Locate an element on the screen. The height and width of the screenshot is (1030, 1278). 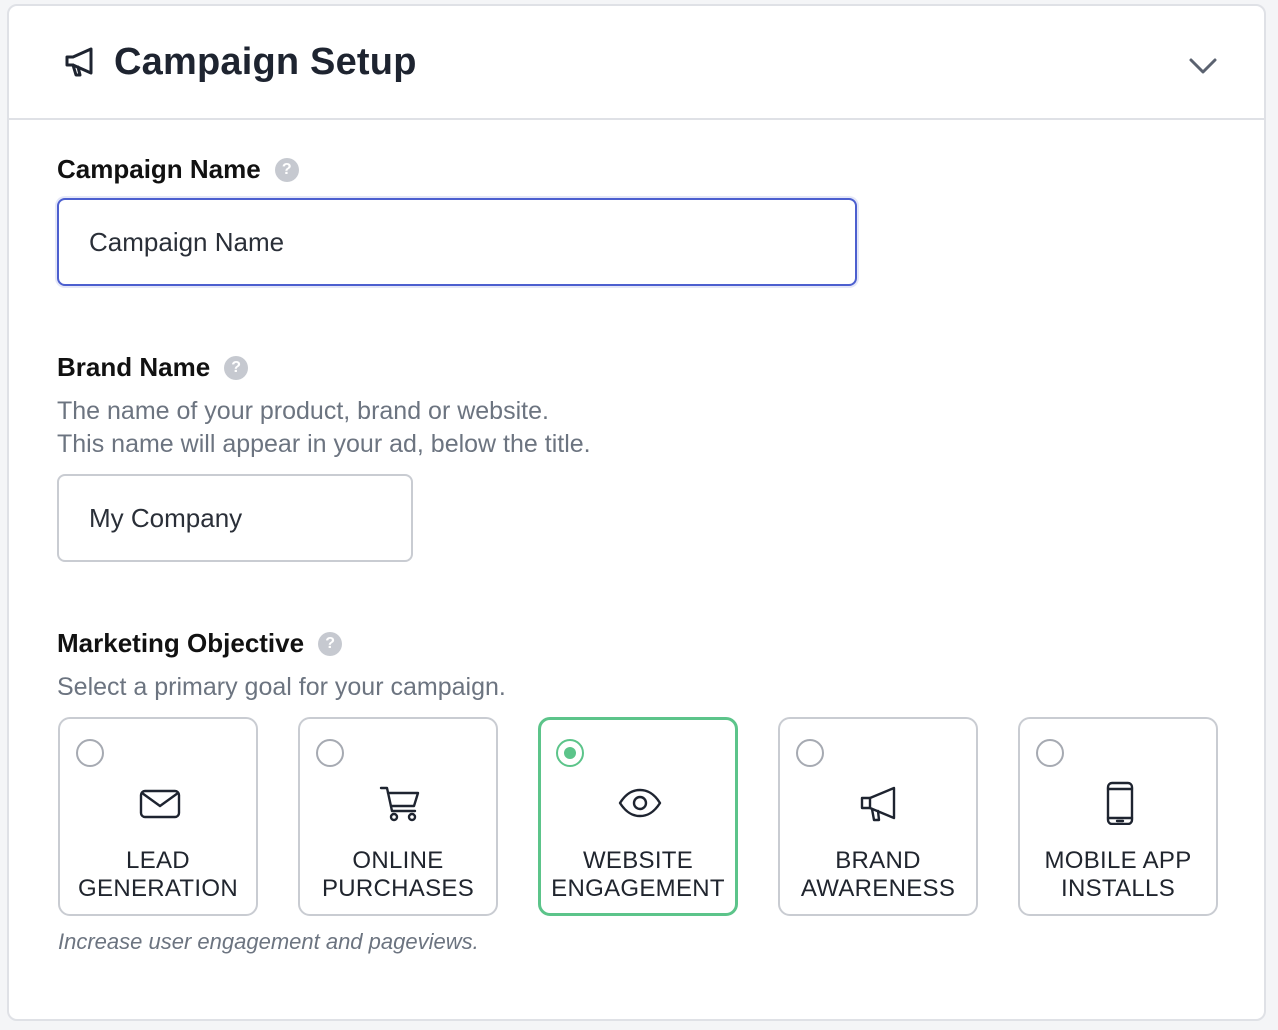
radio-brand-awareness is located at coordinates (810, 753).